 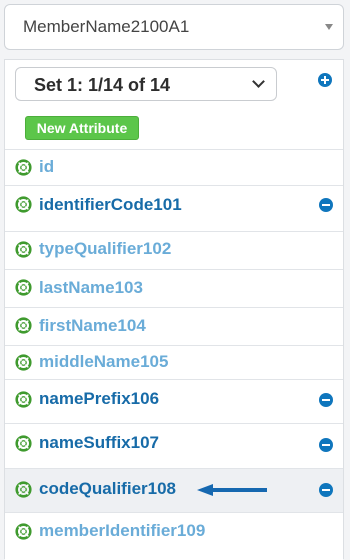 I want to click on attribute-row-typequalifier102: typeQualifier102, so click(x=174, y=250).